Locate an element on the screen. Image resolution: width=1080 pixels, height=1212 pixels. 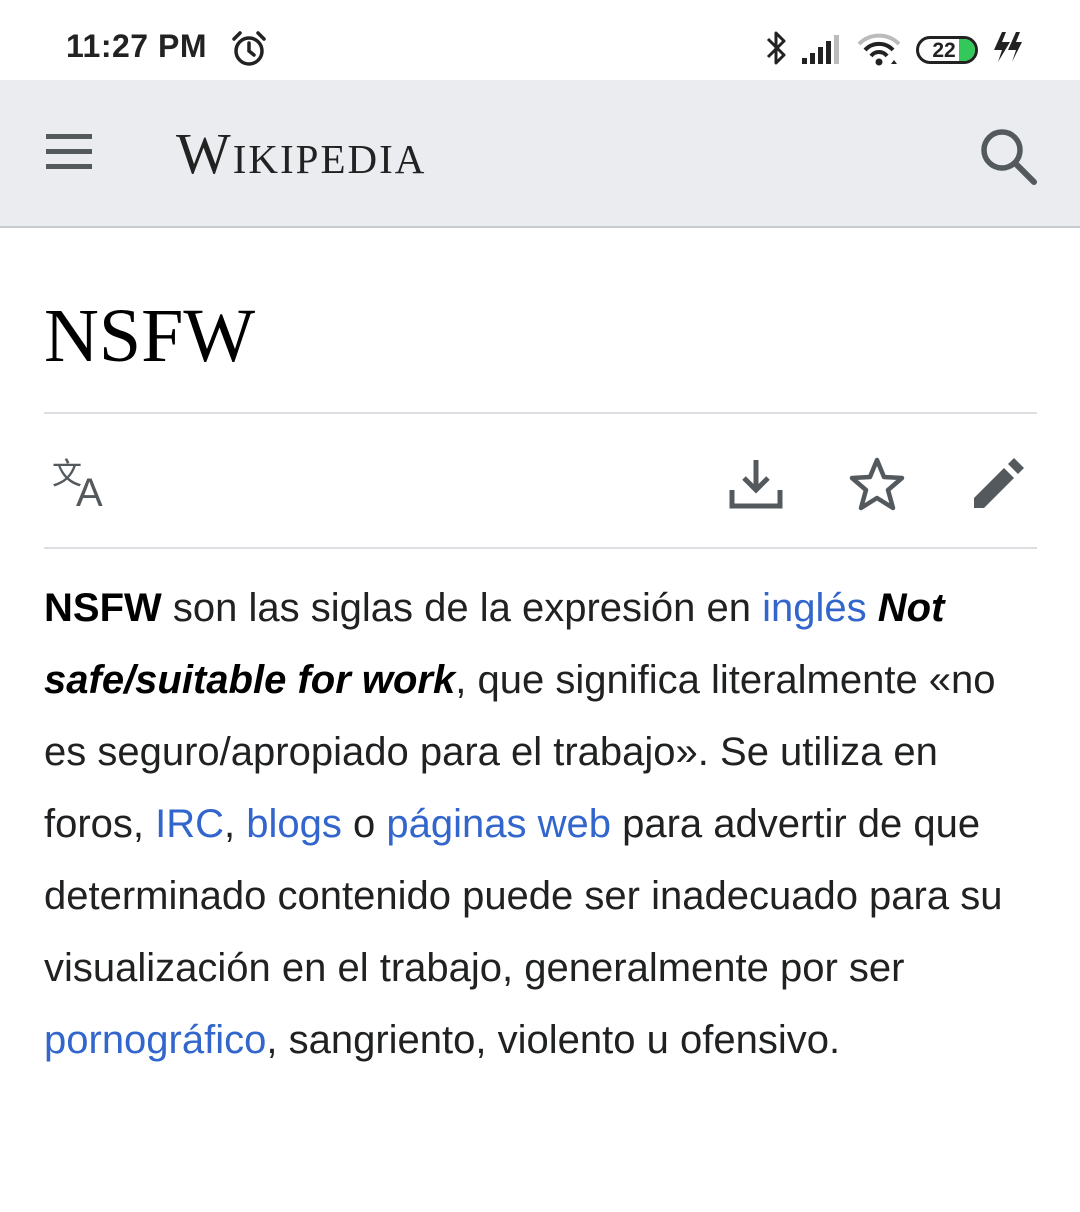
download-icon is located at coordinates (756, 486).